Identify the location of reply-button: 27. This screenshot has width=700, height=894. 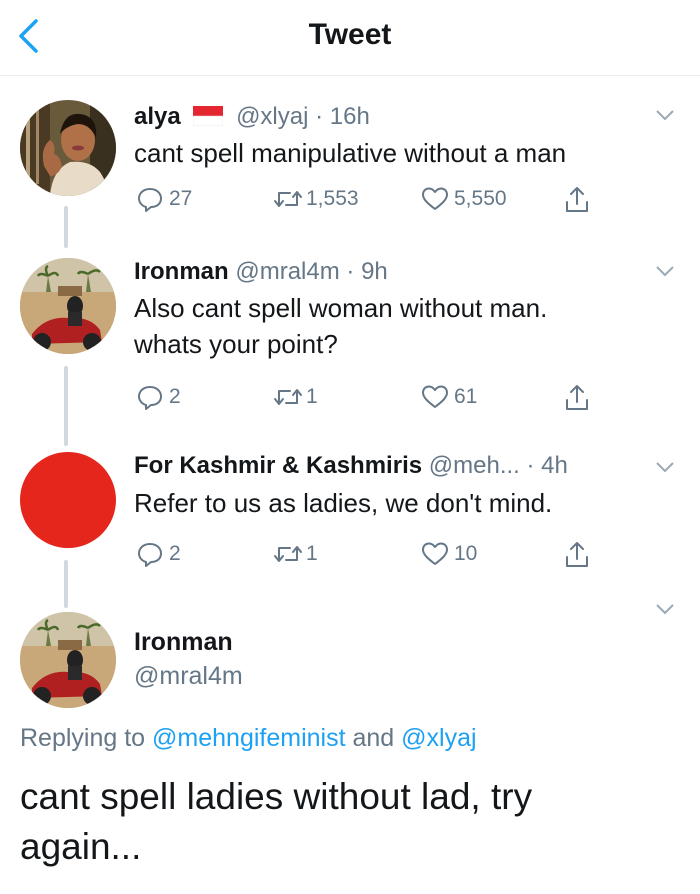
(164, 199).